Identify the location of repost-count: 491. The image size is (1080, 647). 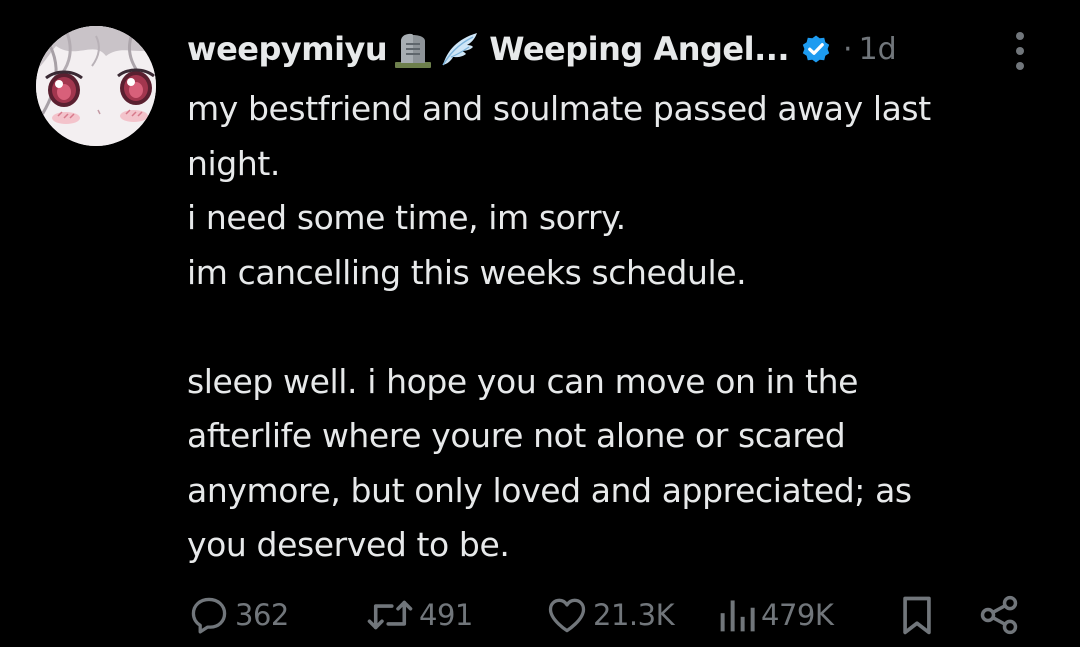
(446, 615).